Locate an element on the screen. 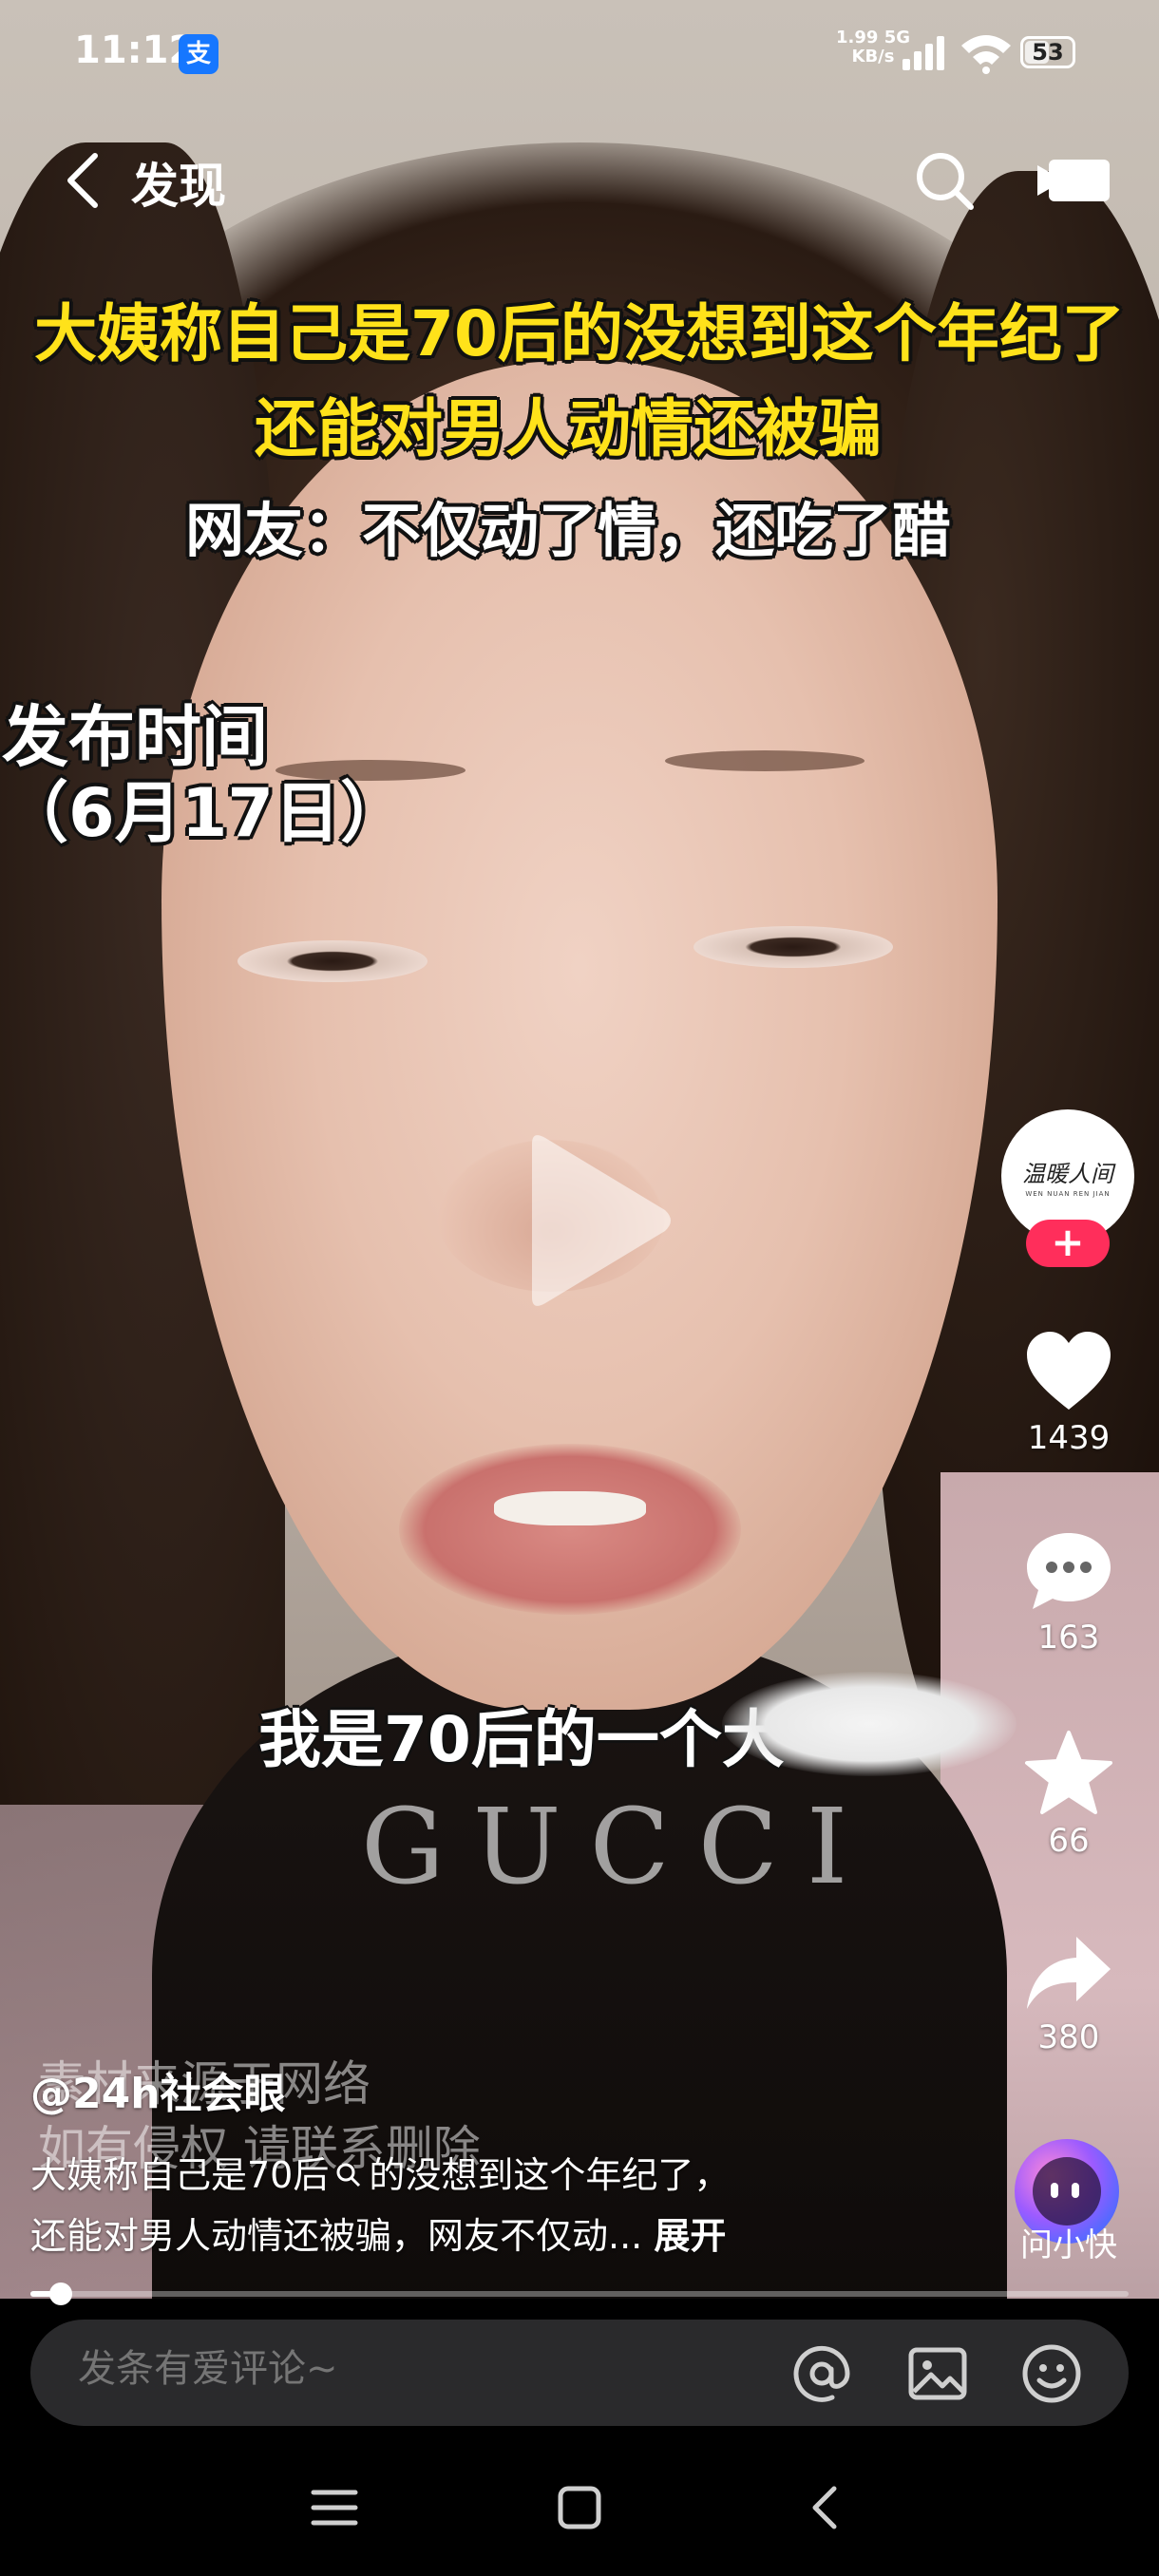  ai-assistant-label: 问小快 is located at coordinates (1069, 2242).